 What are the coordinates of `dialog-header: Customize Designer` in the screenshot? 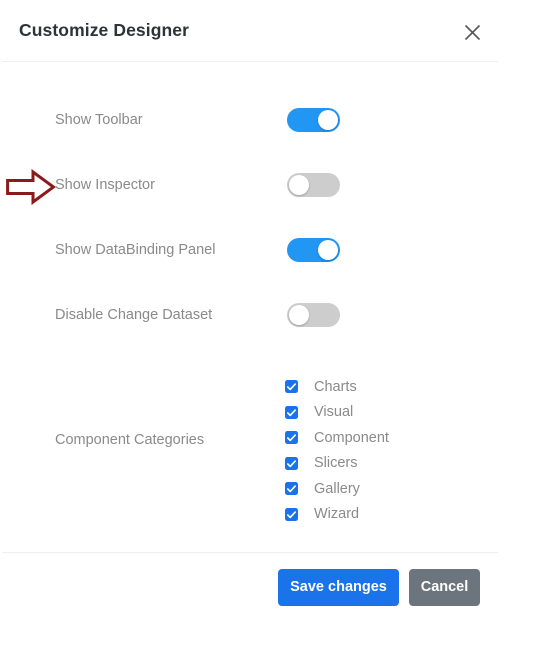 It's located at (250, 30).